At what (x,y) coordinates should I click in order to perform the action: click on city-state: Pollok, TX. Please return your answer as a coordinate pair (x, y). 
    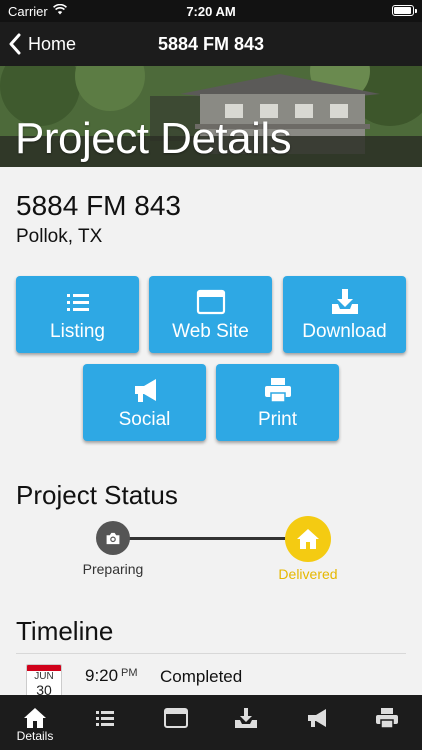
    Looking at the image, I should click on (59, 236).